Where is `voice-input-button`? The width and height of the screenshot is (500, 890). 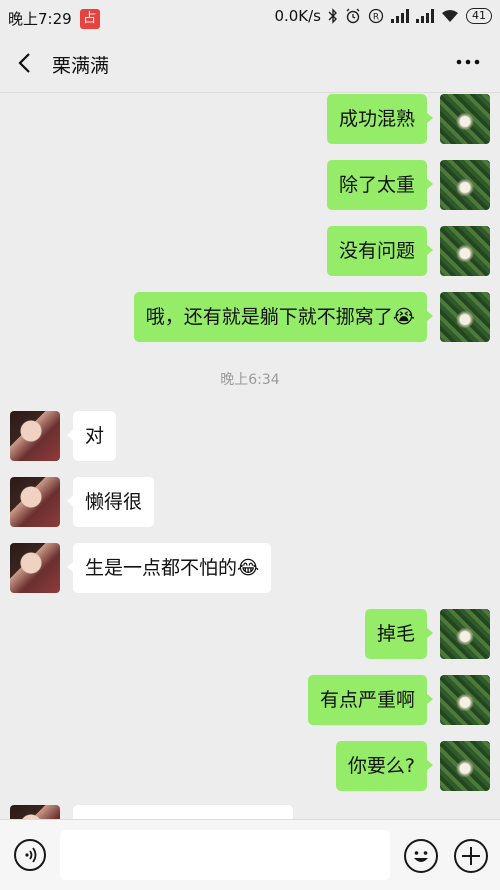
voice-input-button is located at coordinates (30, 855).